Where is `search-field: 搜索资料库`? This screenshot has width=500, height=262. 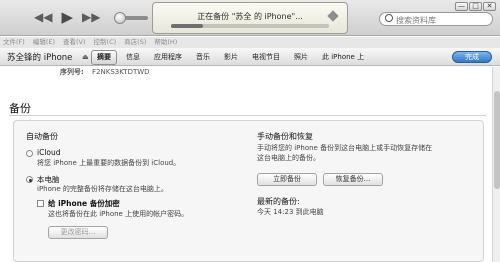
search-field: 搜索资料库 is located at coordinates (436, 19).